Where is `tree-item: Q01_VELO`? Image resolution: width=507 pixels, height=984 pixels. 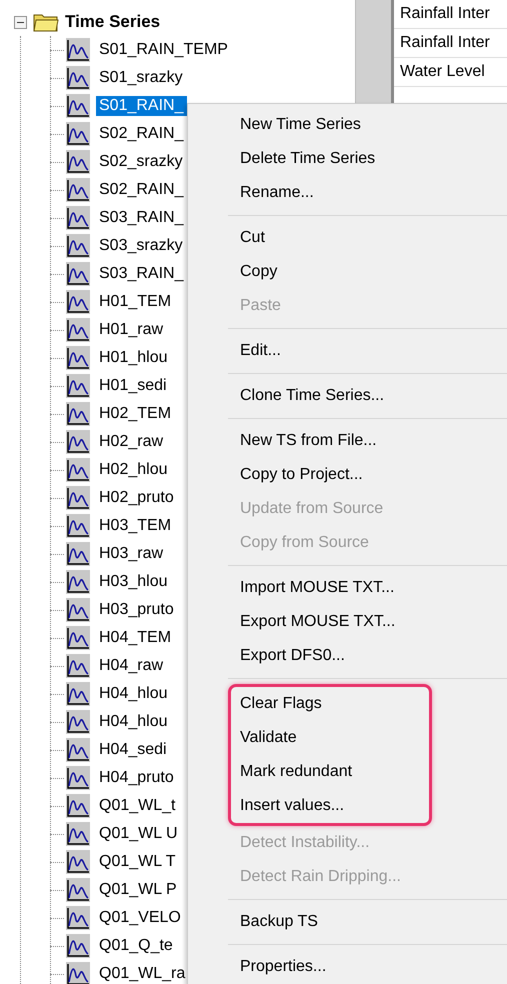 tree-item: Q01_VELO is located at coordinates (140, 918).